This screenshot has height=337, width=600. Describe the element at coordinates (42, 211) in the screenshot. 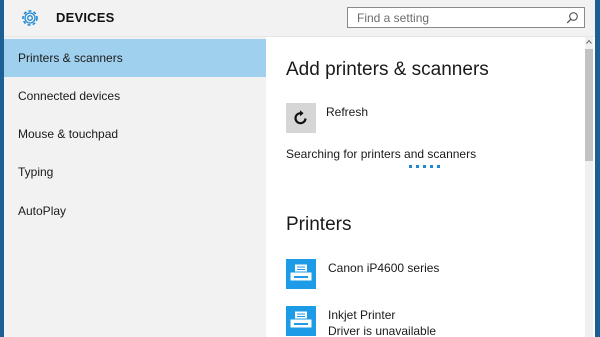

I see `sidebar-item-label: AutoPlay` at that location.